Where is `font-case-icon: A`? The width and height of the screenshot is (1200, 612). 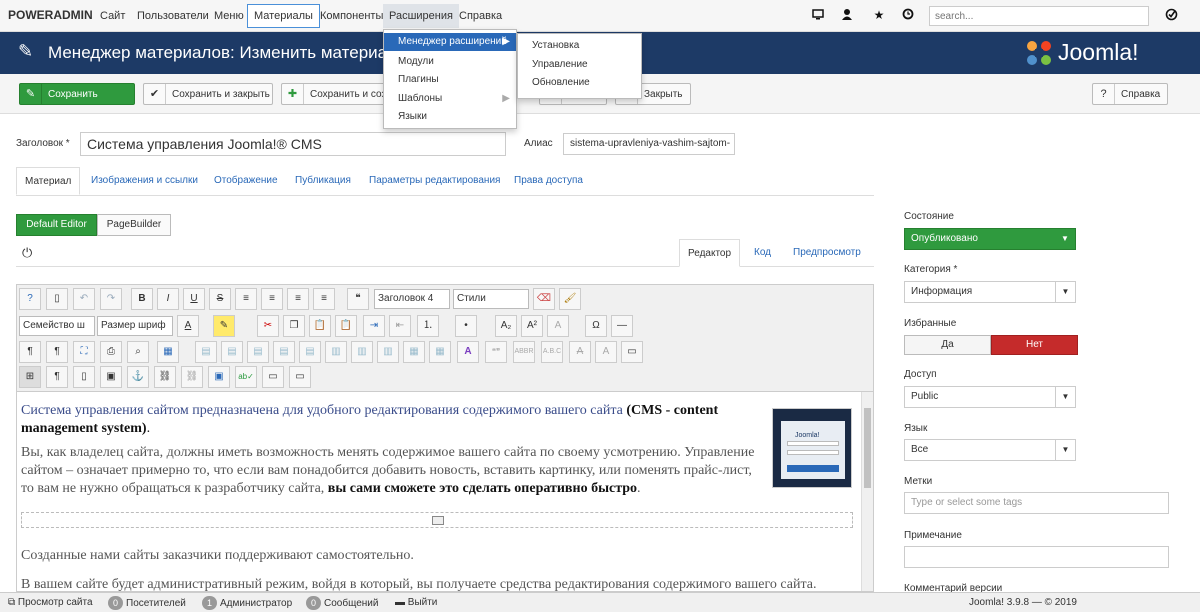 font-case-icon: A is located at coordinates (558, 326).